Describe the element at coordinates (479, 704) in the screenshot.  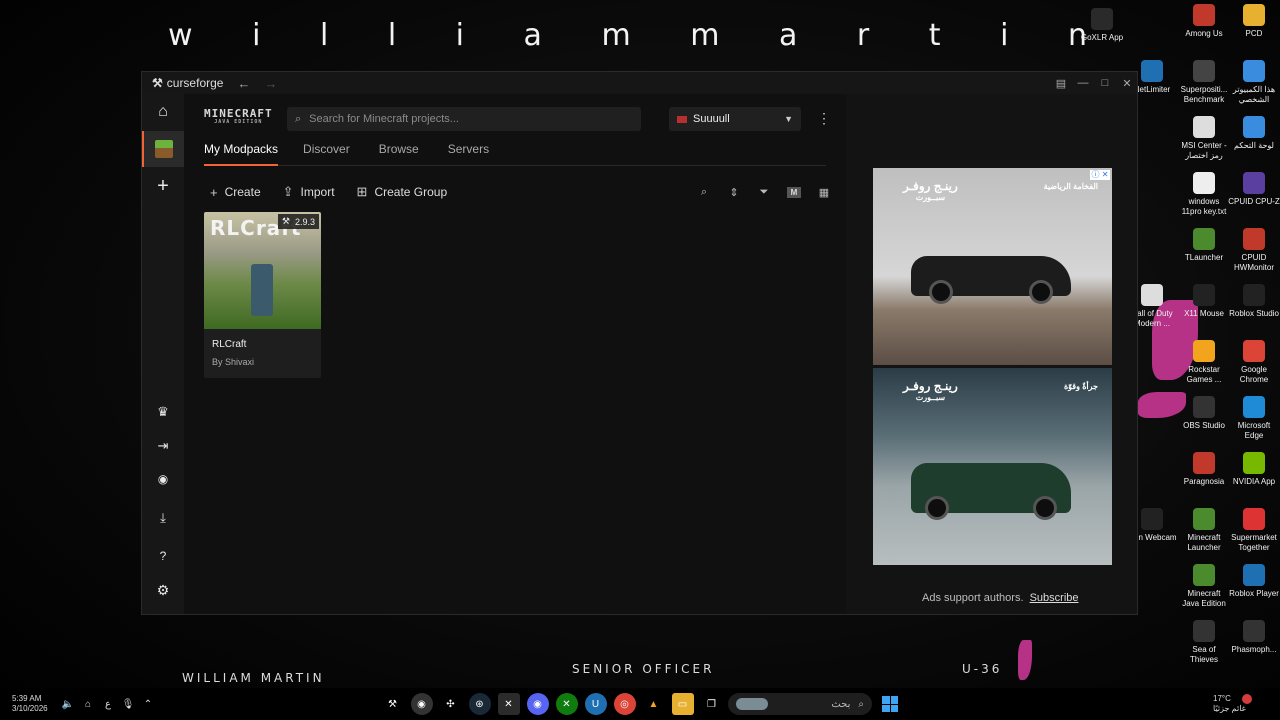
I see `steam-taskbar-icon: ⊛` at that location.